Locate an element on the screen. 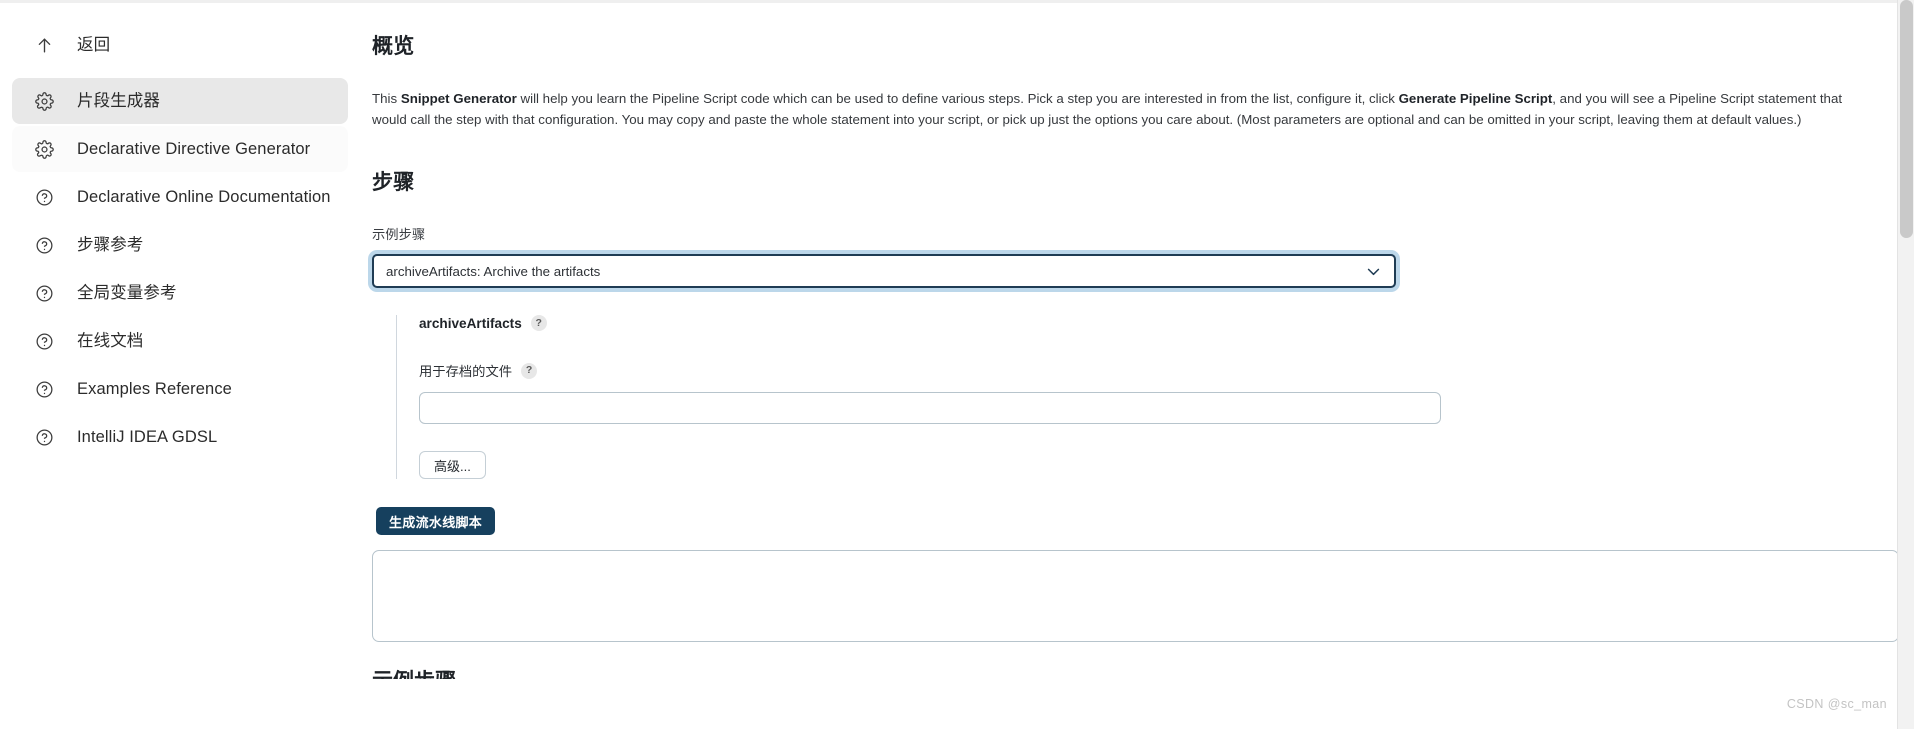 The width and height of the screenshot is (1914, 729). files-to-archive-input is located at coordinates (930, 408).